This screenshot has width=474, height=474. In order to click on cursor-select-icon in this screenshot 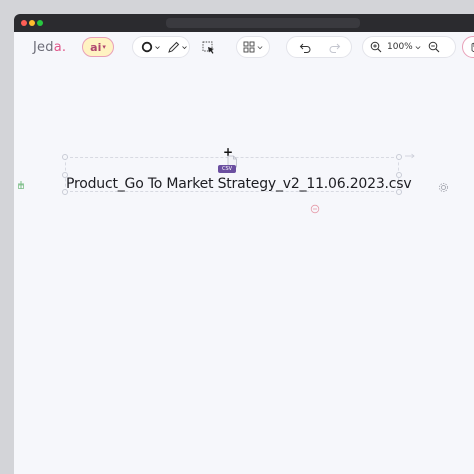, I will do `click(208, 47)`.